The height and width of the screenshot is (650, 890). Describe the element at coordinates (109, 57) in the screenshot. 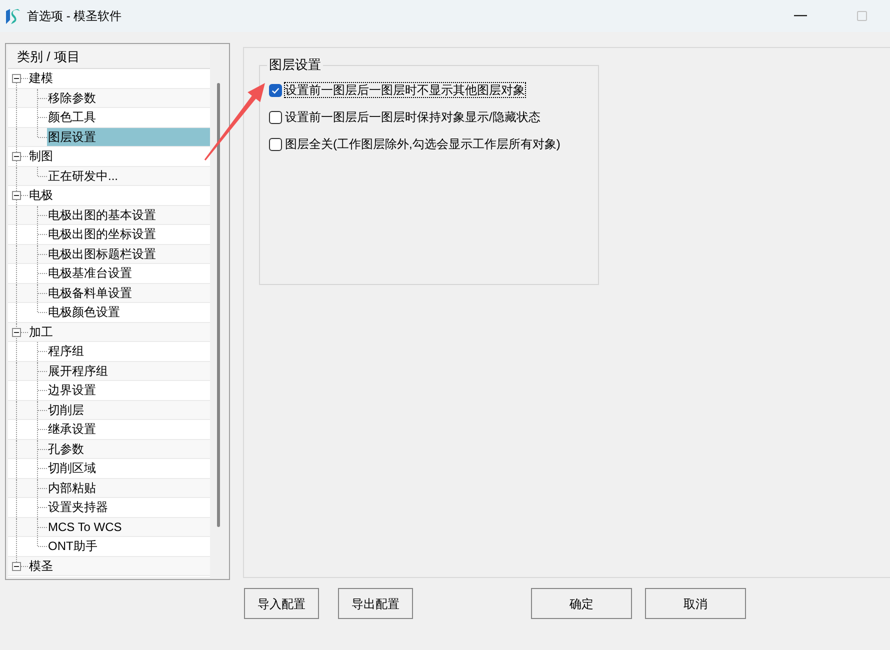

I see `column-header: 类别 / 项目` at that location.